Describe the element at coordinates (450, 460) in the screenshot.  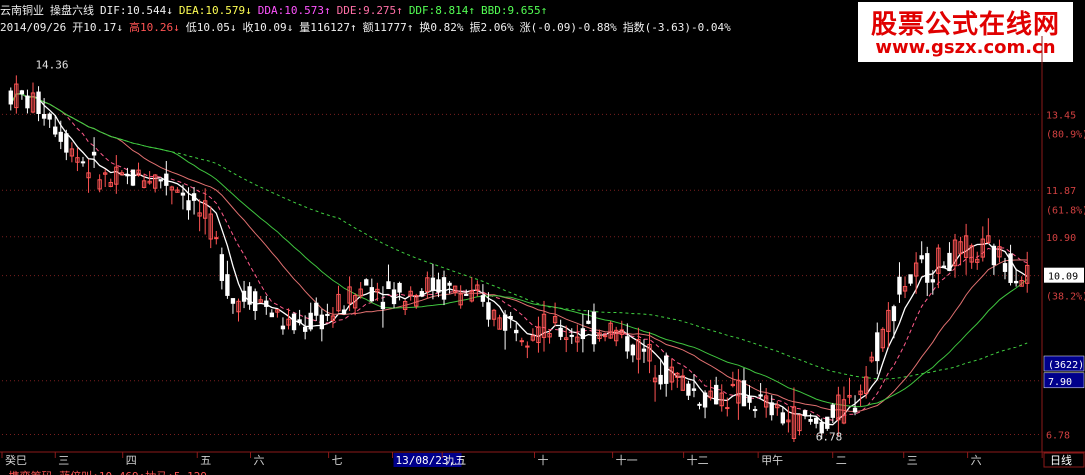
I see `bottom-axis-label: 九` at that location.